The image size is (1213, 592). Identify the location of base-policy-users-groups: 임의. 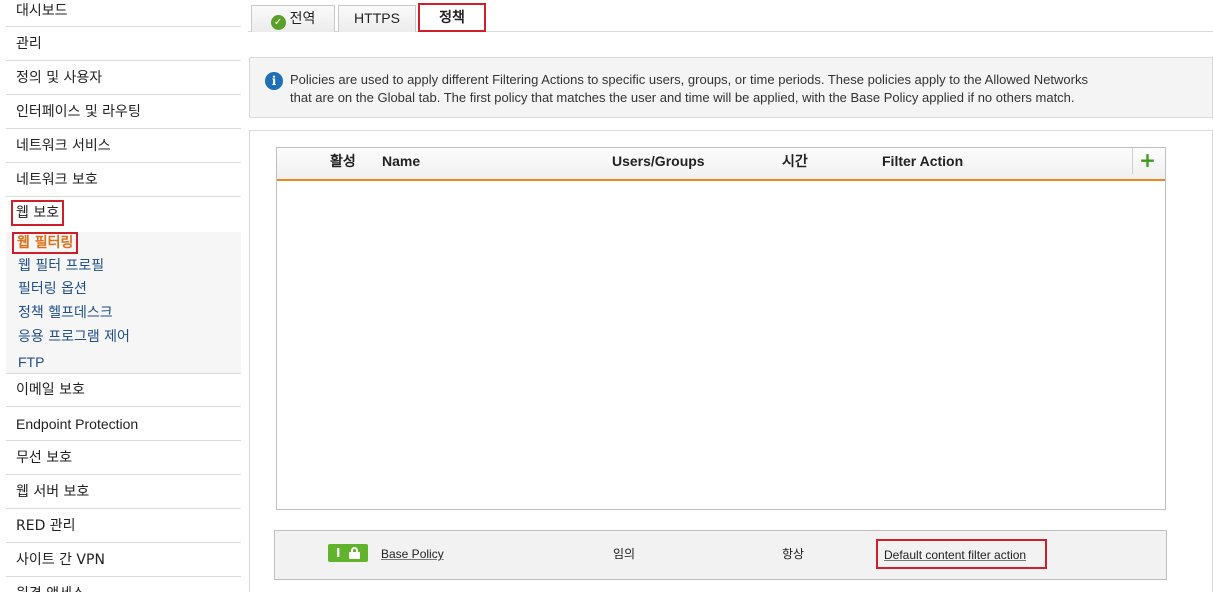
(624, 554).